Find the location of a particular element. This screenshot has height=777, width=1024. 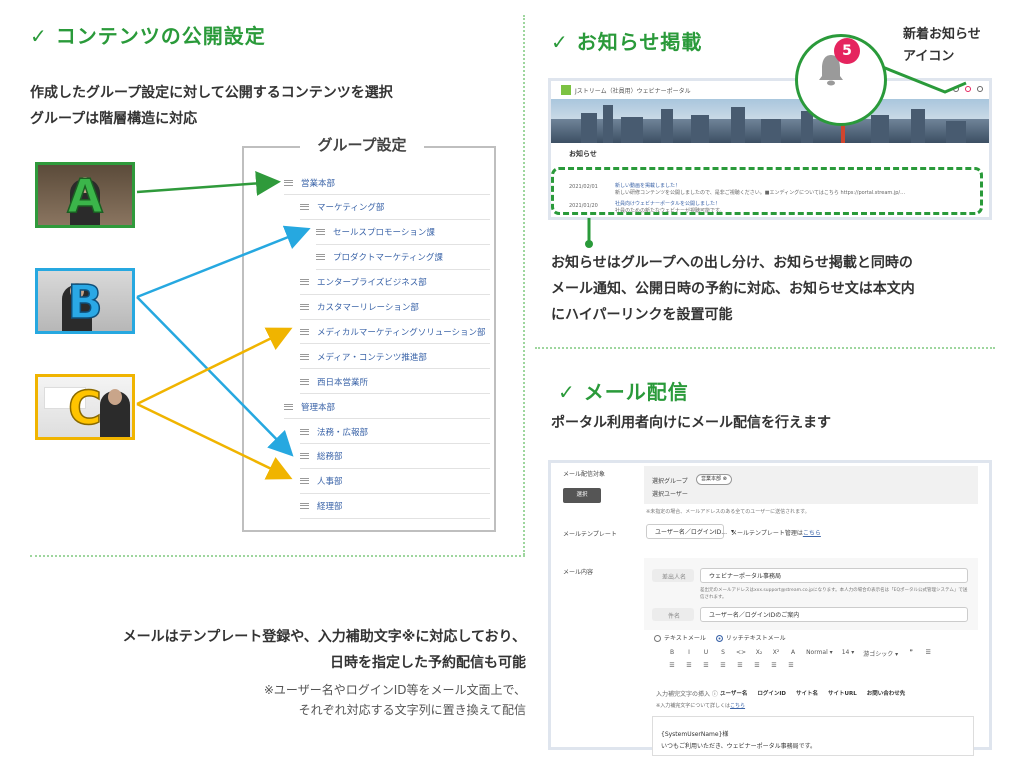

radio-rich-mail is located at coordinates (719, 638).